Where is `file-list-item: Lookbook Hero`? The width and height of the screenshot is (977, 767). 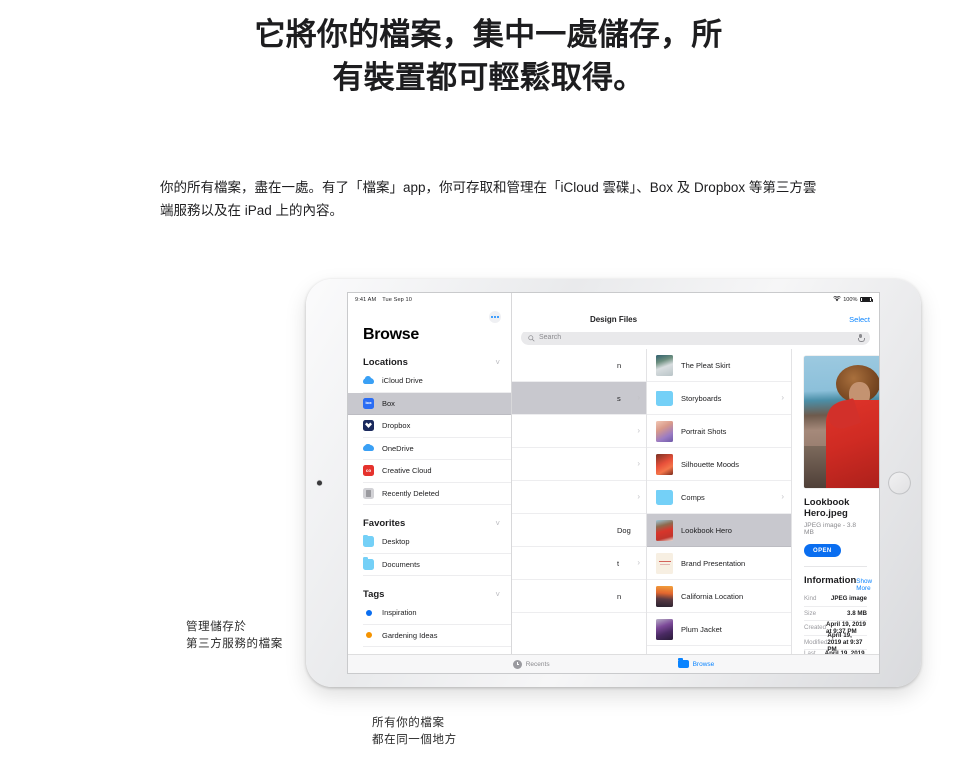 file-list-item: Lookbook Hero is located at coordinates (719, 530).